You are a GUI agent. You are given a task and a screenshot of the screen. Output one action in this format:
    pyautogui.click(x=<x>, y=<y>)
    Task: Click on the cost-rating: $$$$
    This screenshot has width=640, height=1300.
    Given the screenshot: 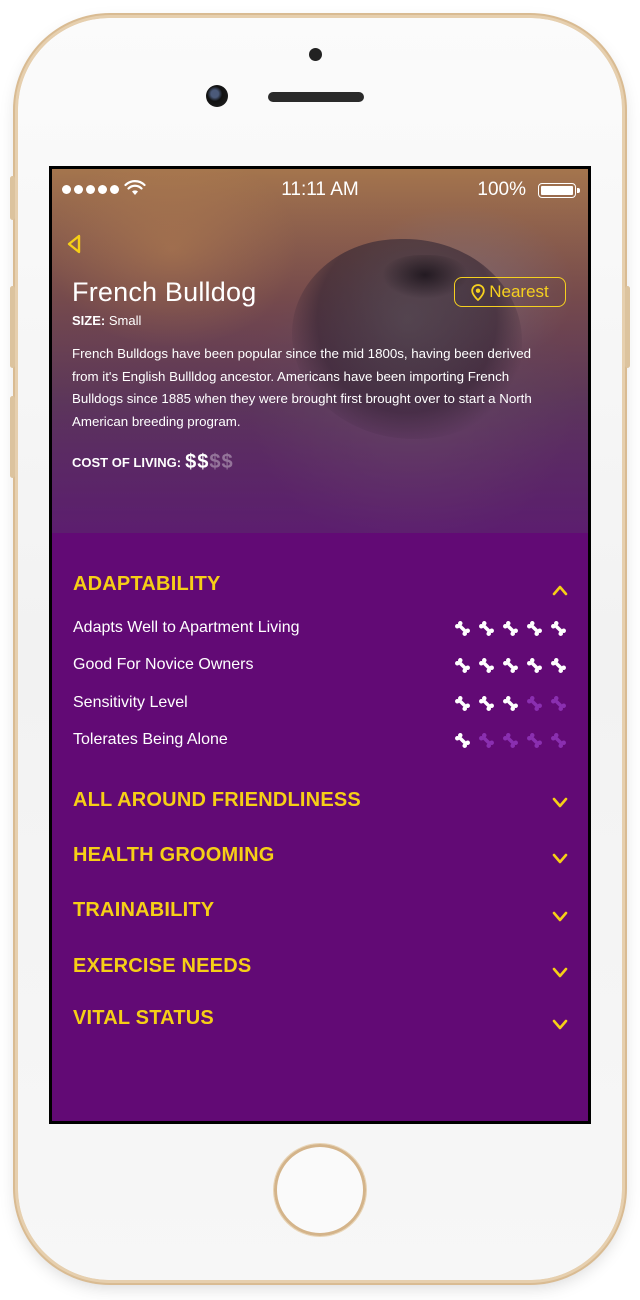 What is the action you would take?
    pyautogui.click(x=209, y=462)
    